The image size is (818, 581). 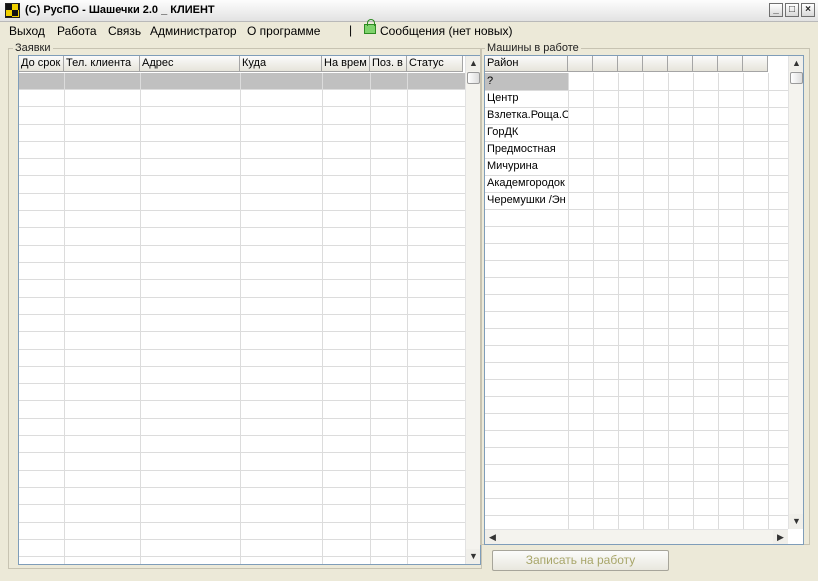 What do you see at coordinates (533, 48) in the screenshot?
I see `cars-group-label: Машины в работе` at bounding box center [533, 48].